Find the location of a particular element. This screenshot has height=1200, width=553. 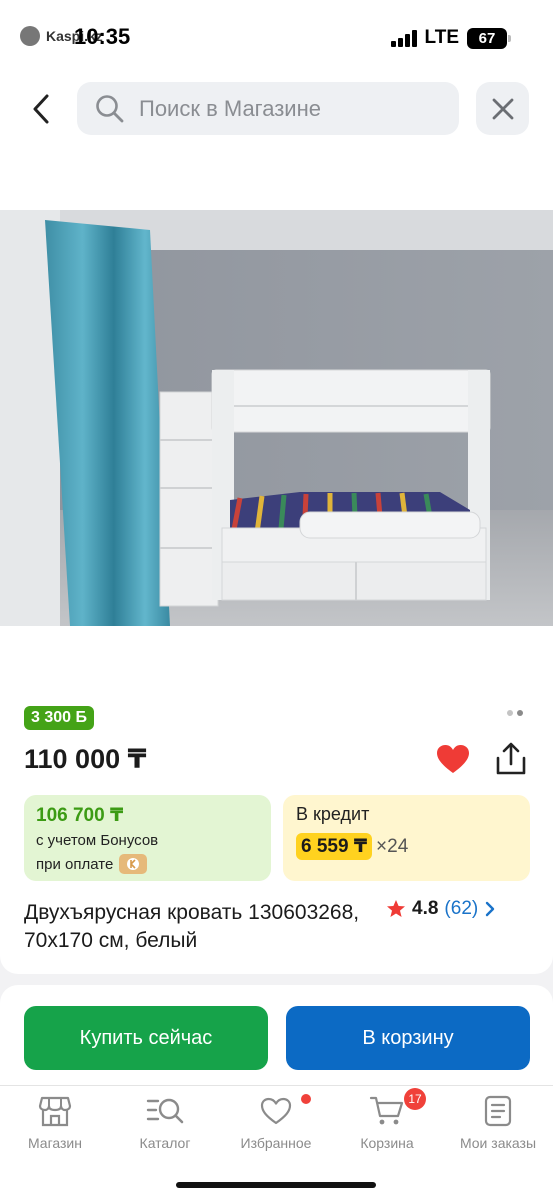

nav-label-cart: Корзина is located at coordinates (387, 1143).